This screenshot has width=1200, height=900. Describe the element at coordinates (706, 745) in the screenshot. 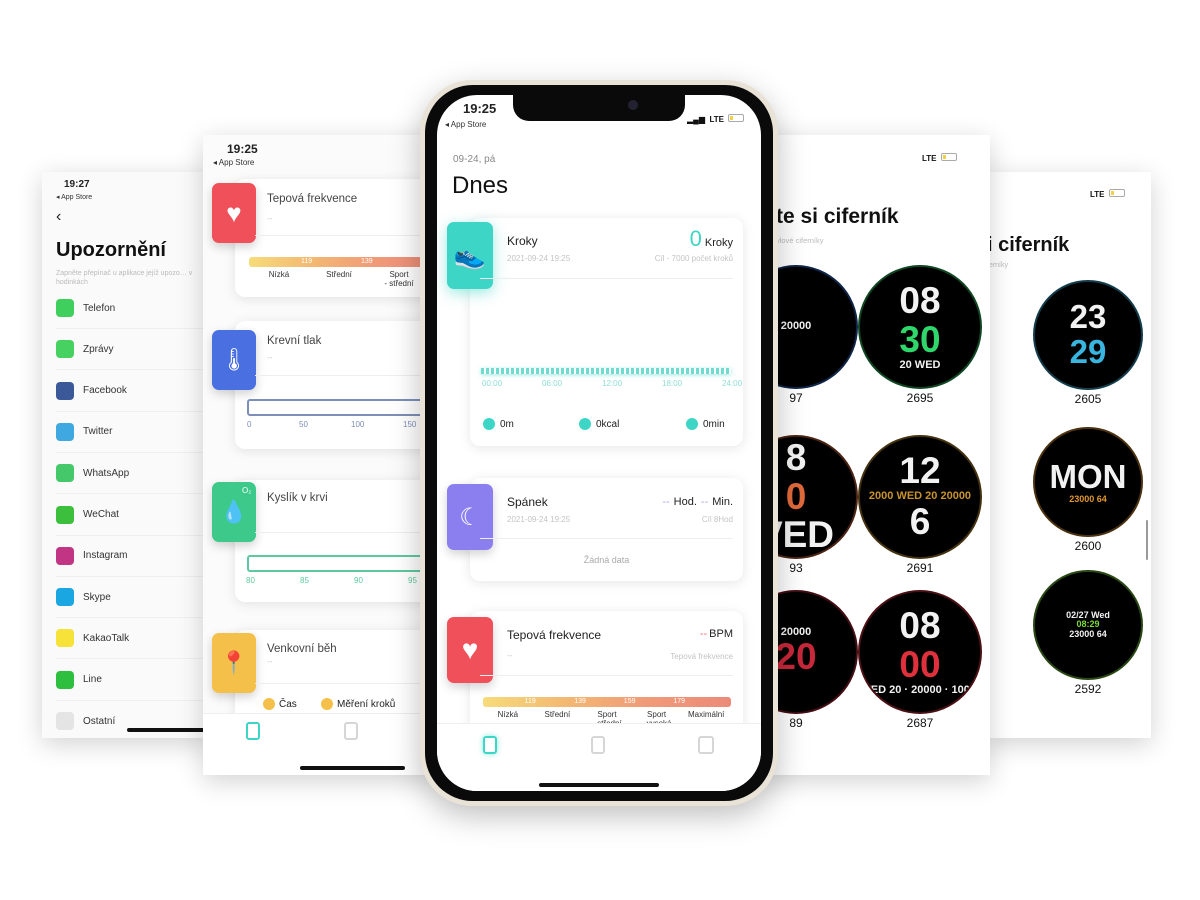

I see `tab-profile-icon` at that location.